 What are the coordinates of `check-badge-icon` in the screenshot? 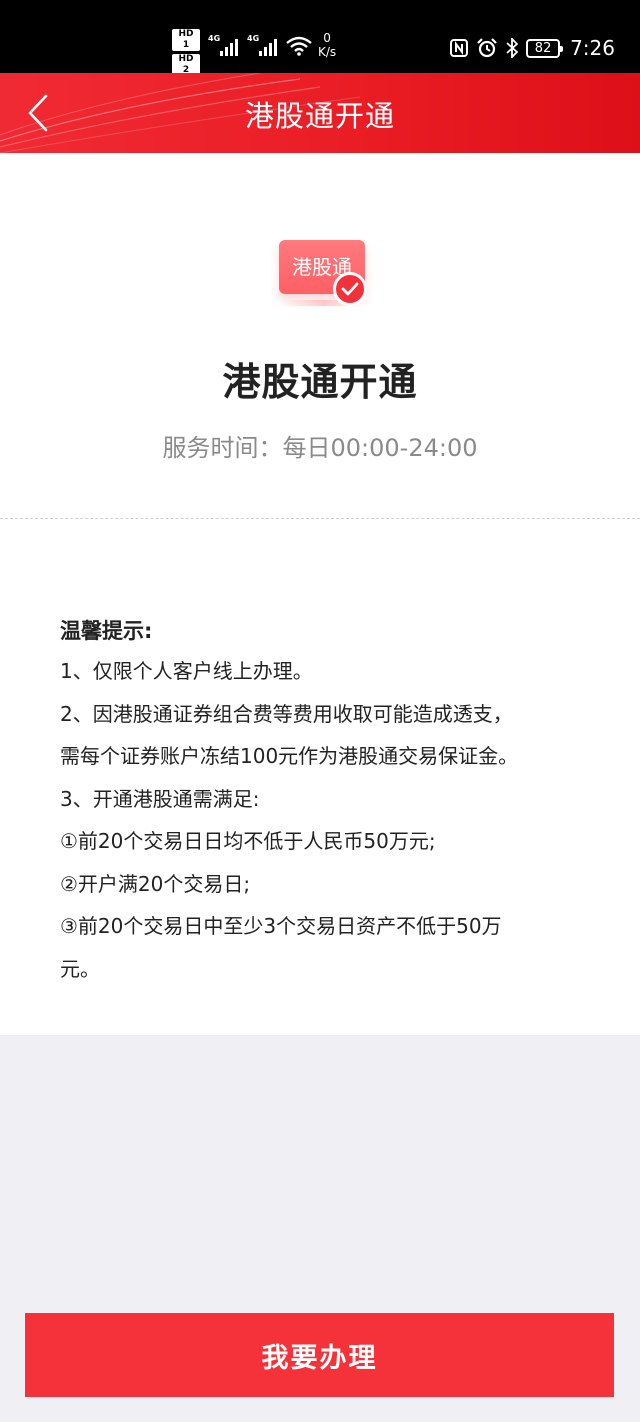 It's located at (350, 289).